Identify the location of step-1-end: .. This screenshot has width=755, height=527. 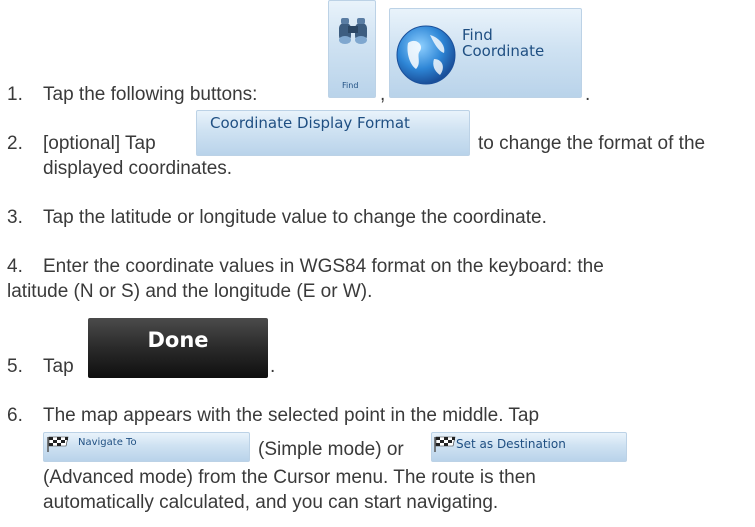
(588, 94).